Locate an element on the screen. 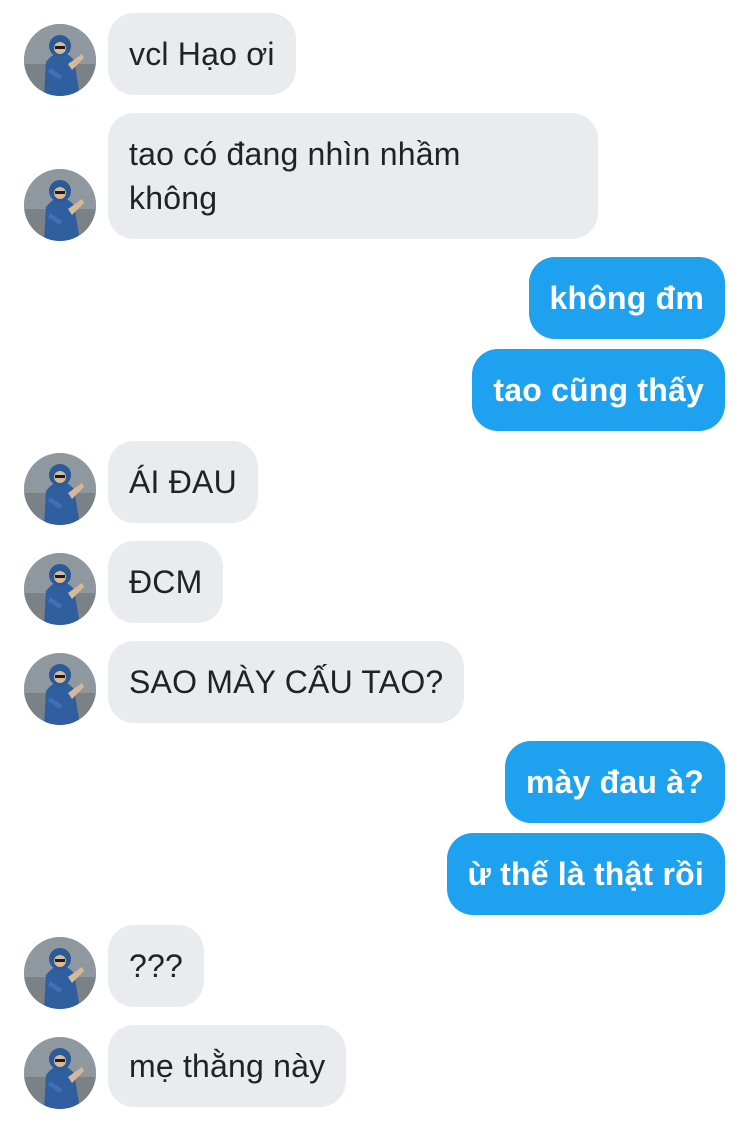 The width and height of the screenshot is (750, 1123). outgoing-message-bubble: ừ thế là thật rồi is located at coordinates (585, 874).